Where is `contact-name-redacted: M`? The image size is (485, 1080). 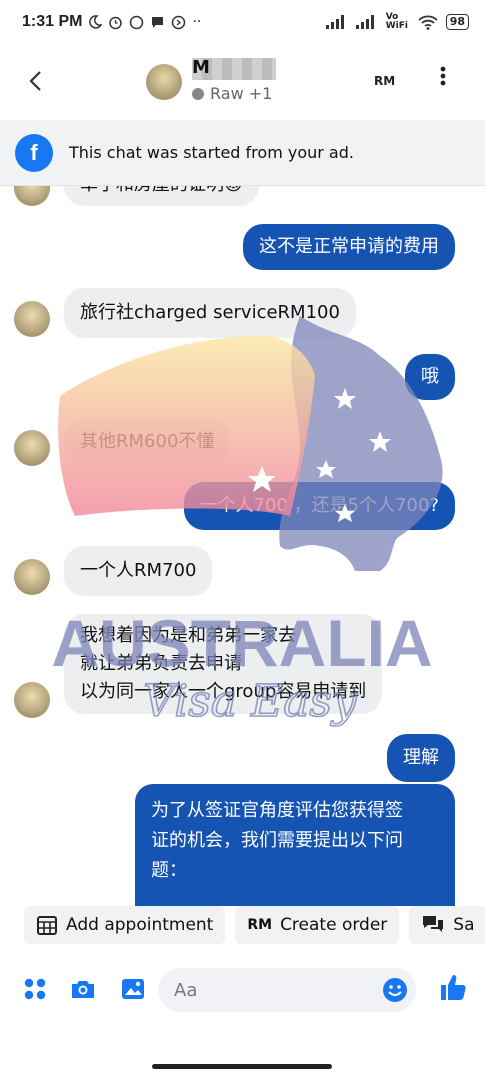
contact-name-redacted: M is located at coordinates (234, 68).